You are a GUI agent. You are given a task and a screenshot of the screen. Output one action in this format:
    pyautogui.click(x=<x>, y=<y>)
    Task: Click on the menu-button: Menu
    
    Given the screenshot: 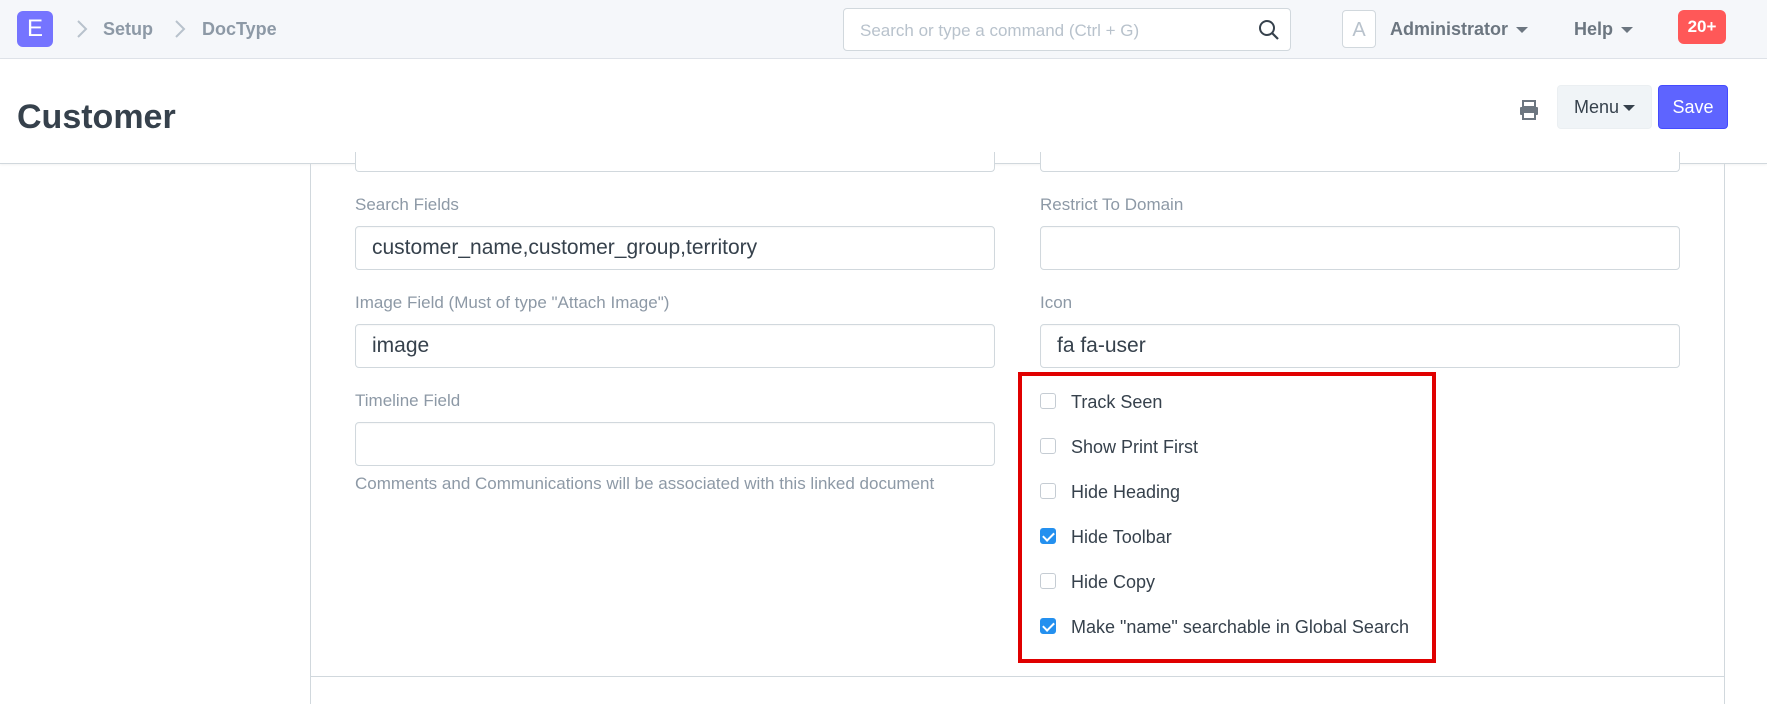 What is the action you would take?
    pyautogui.click(x=1604, y=107)
    